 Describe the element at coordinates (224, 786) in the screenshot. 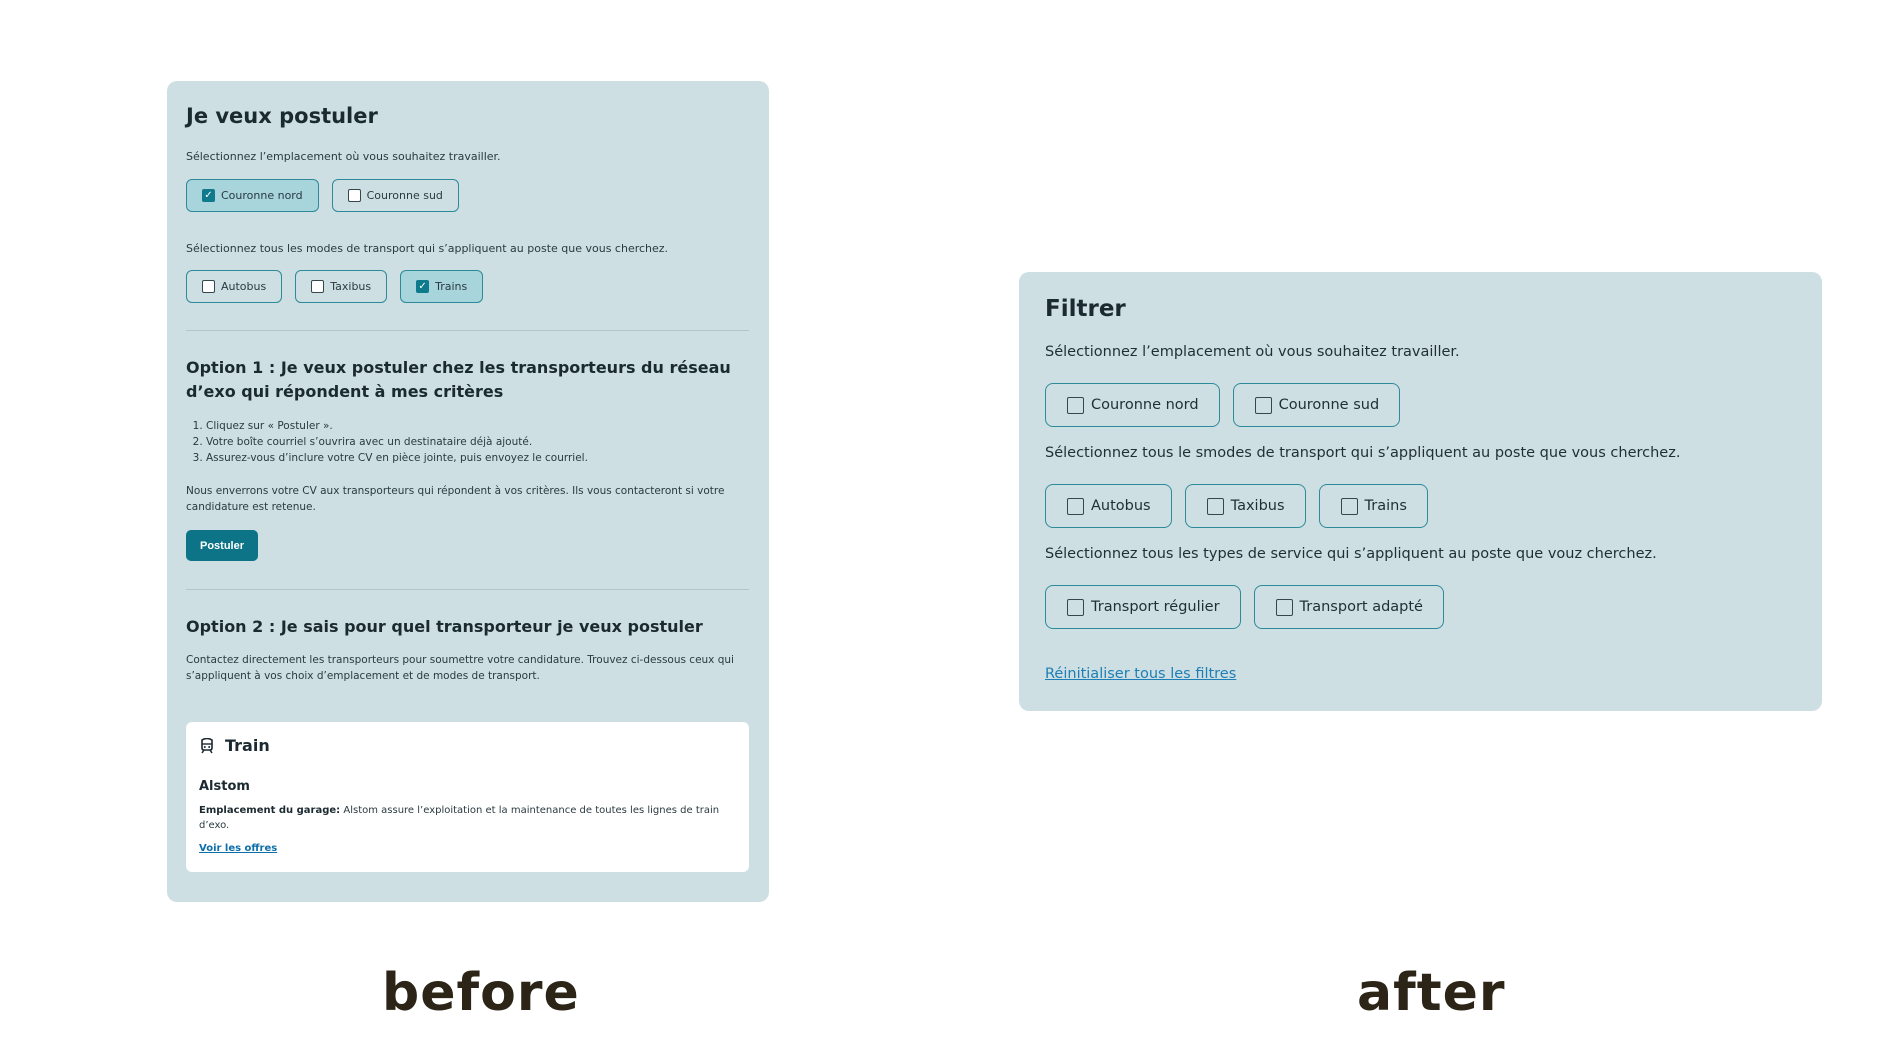

I see `card-operator: Alstom` at that location.